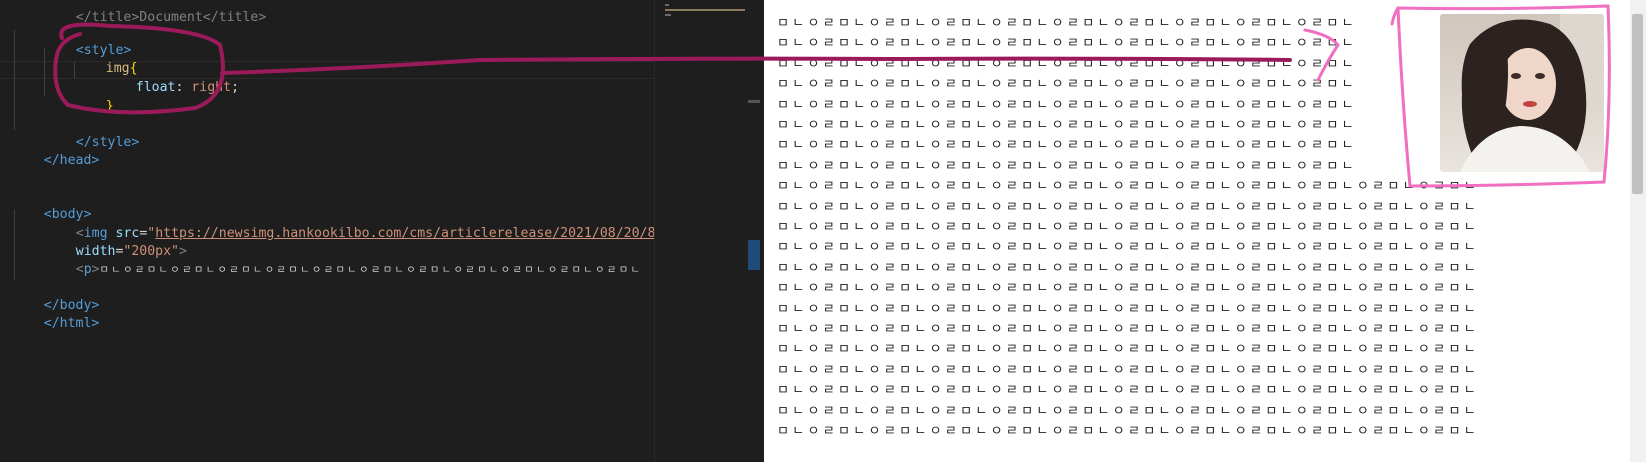 This screenshot has width=1646, height=462. Describe the element at coordinates (109, 106) in the screenshot. I see `code-line-brace-close: }` at that location.